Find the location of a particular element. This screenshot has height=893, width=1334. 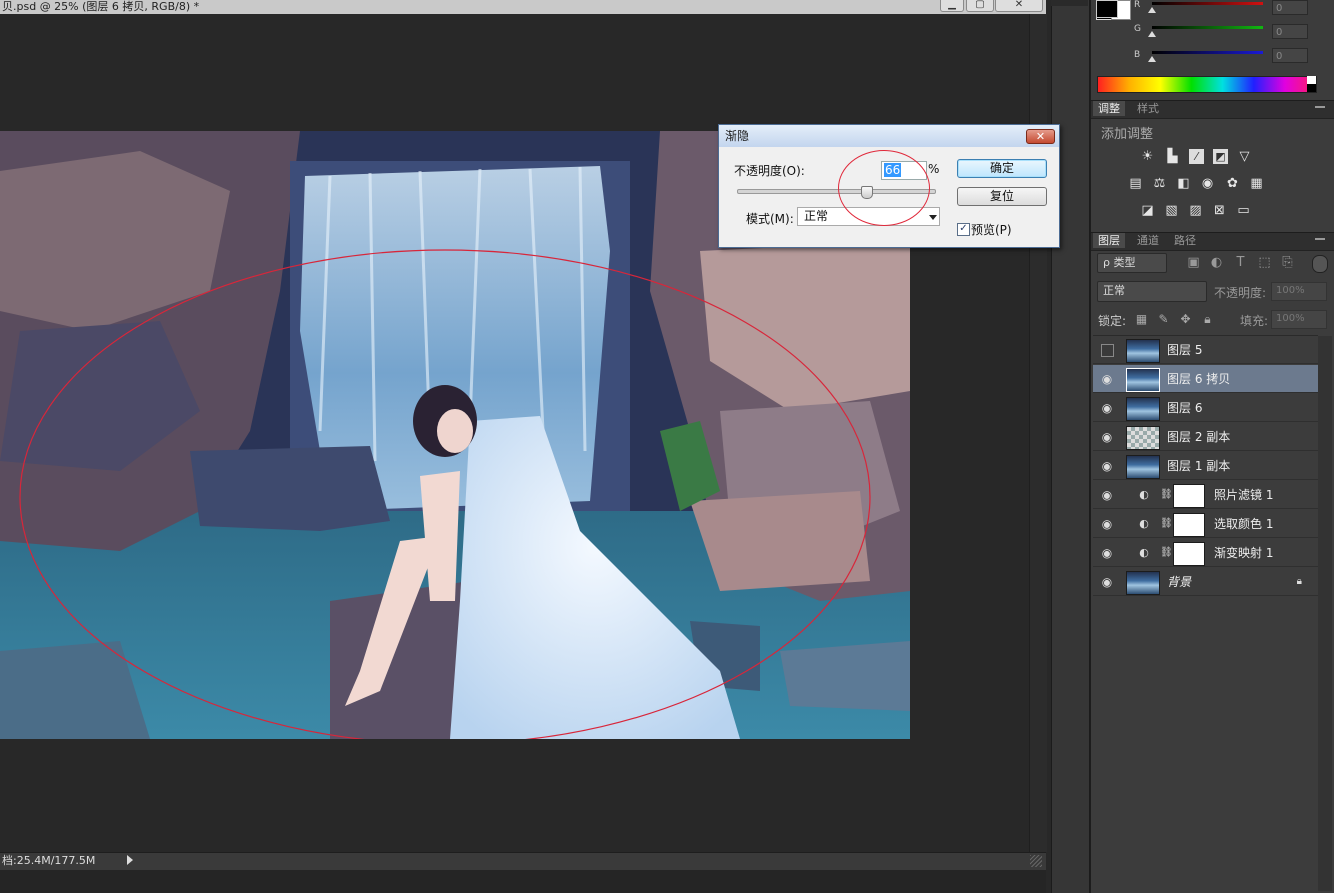

dialog-close-button: ✕ is located at coordinates (1040, 136).